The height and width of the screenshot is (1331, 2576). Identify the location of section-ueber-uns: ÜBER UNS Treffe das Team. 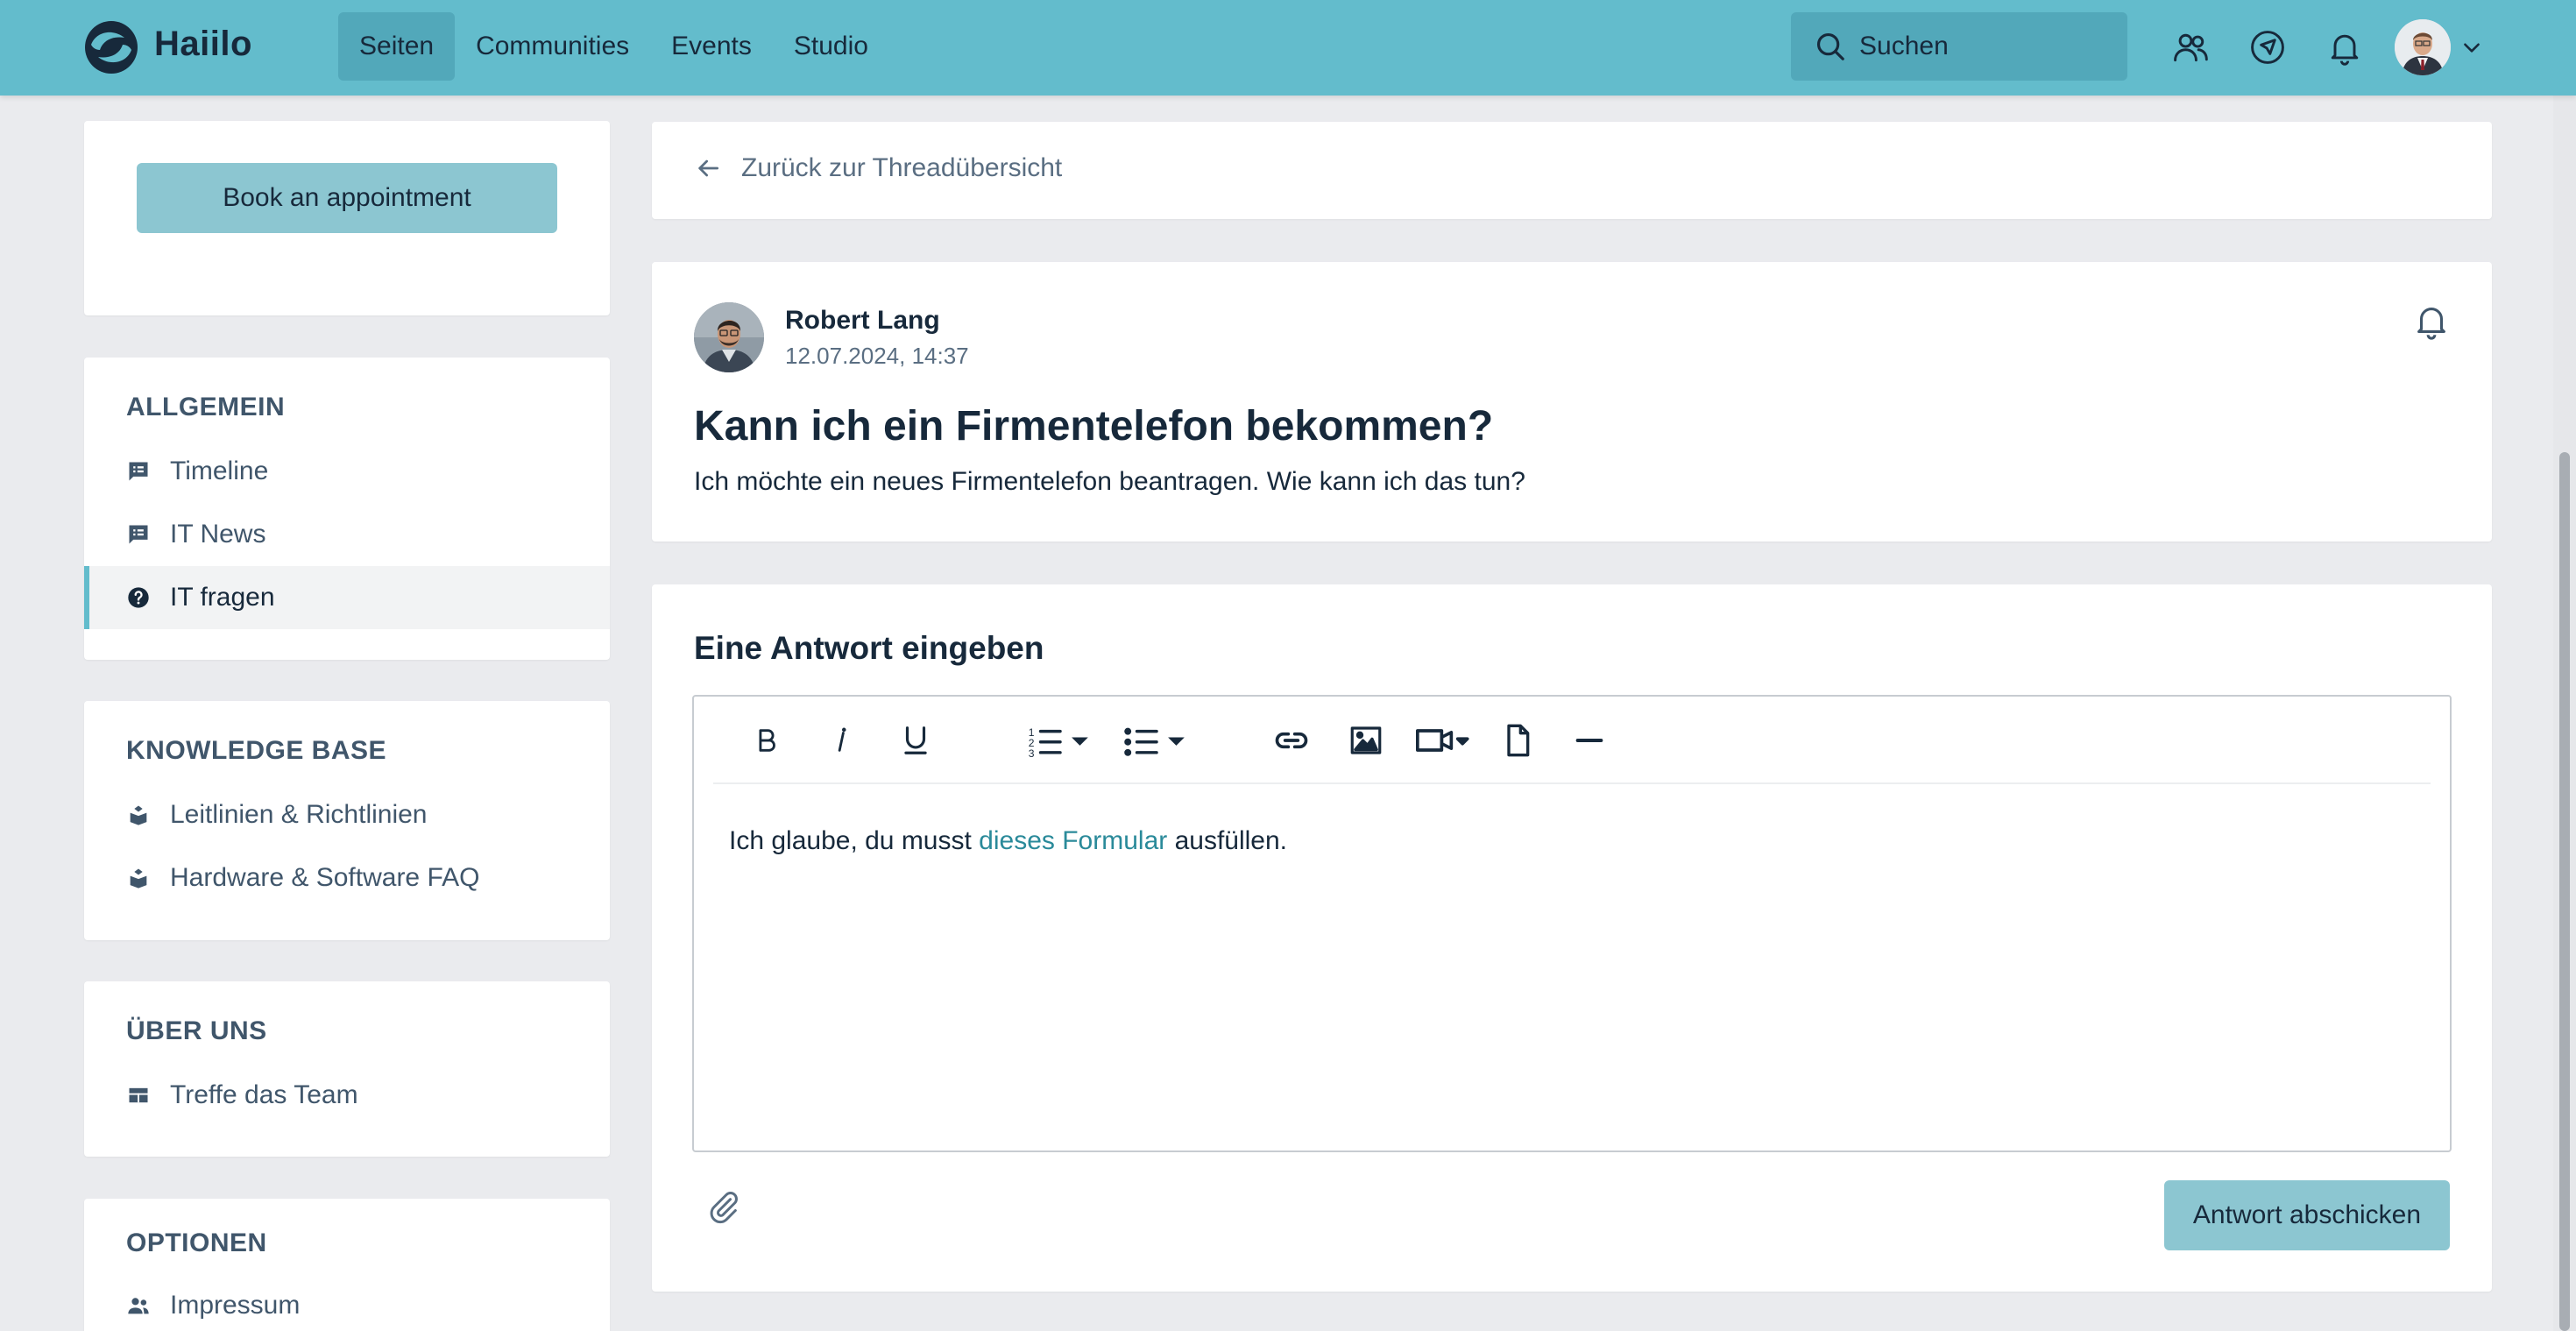
(347, 1069).